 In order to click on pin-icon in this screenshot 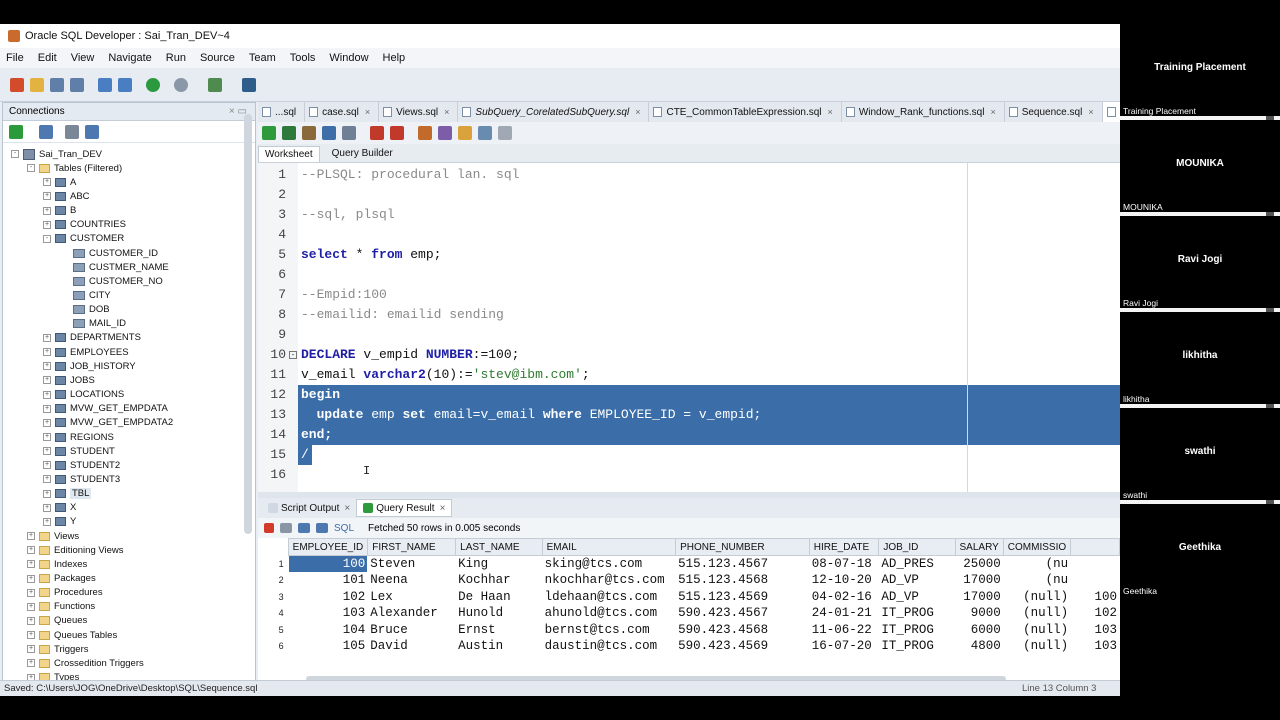, I will do `click(269, 528)`.